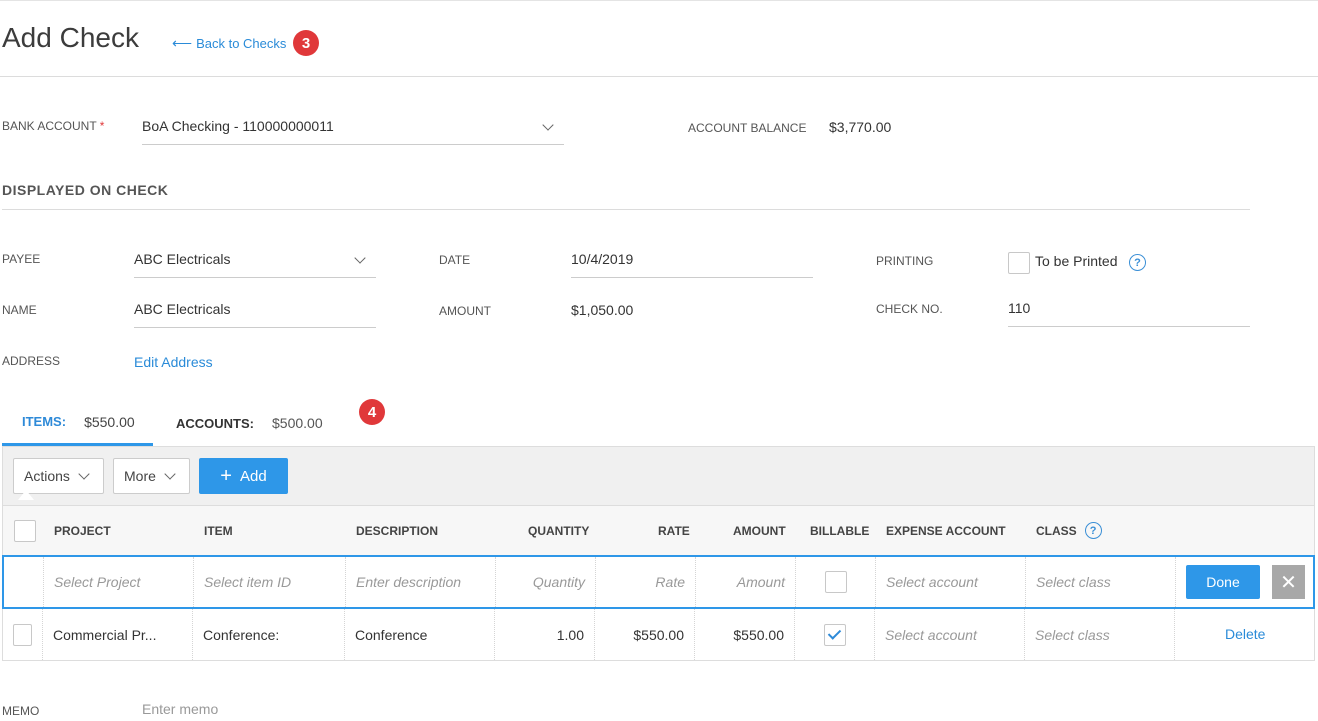  I want to click on col-class-label: CLASS, so click(1056, 530).